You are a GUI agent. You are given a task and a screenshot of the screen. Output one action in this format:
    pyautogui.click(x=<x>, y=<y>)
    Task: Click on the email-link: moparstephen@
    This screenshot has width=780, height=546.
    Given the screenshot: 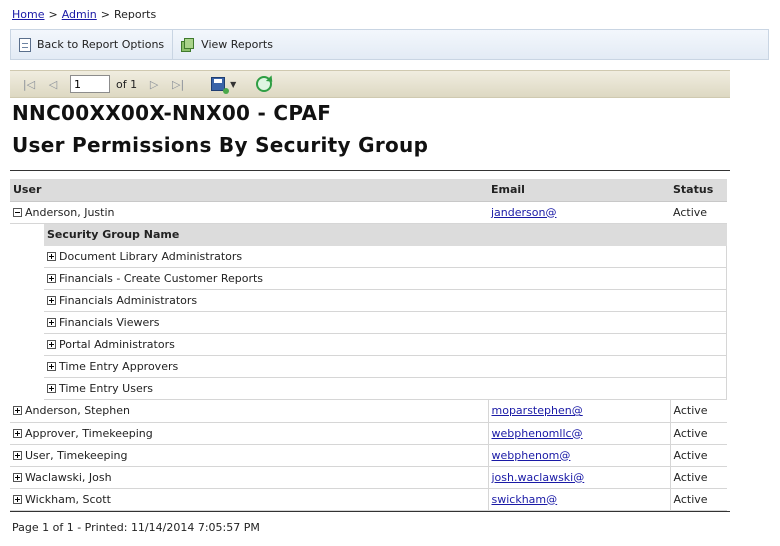 What is the action you would take?
    pyautogui.click(x=537, y=410)
    